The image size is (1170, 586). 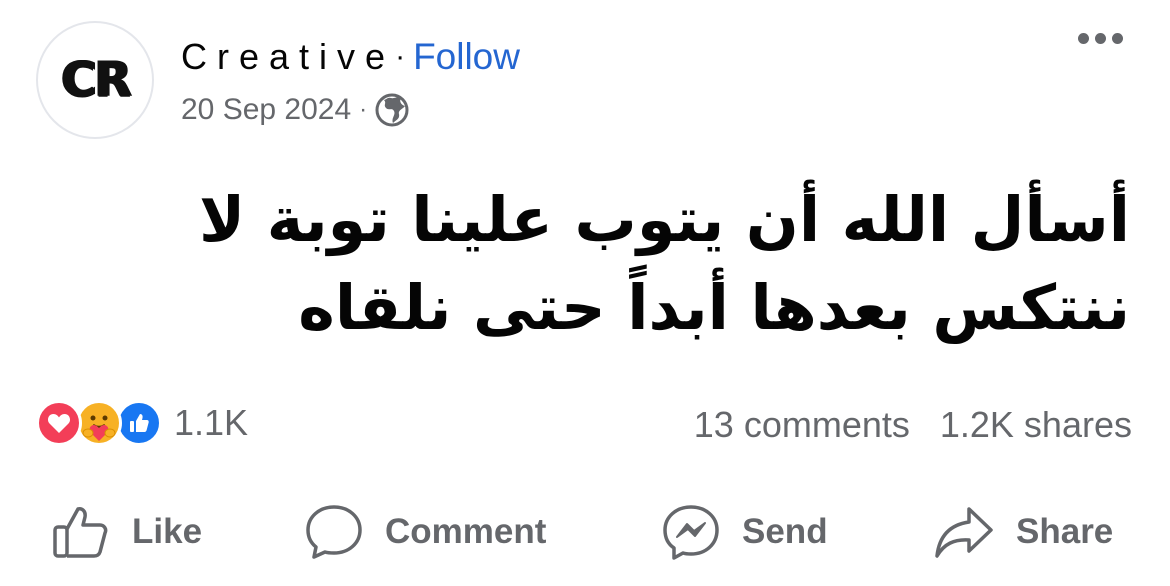 I want to click on reaction-count: 1.1K, so click(x=211, y=423).